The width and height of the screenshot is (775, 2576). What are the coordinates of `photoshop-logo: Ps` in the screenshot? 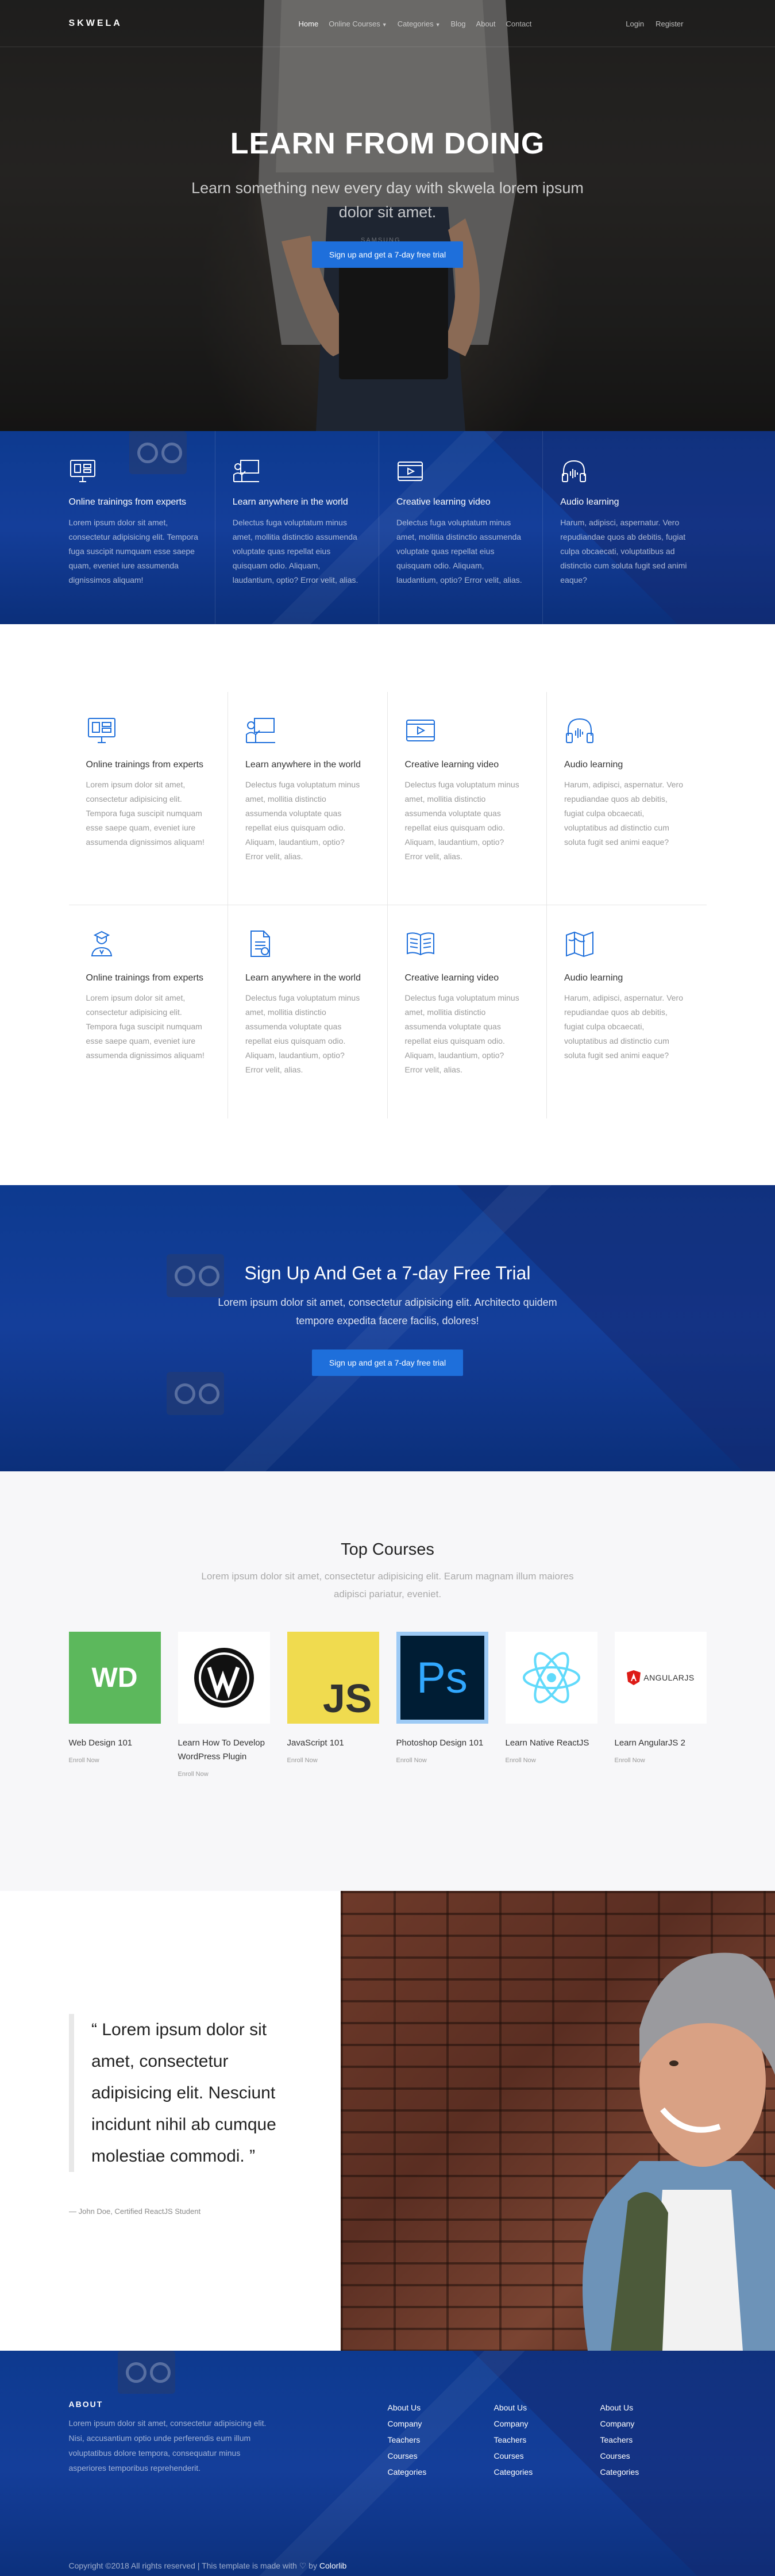 It's located at (442, 1678).